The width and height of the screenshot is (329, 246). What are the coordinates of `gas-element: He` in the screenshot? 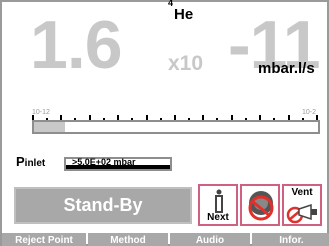 It's located at (184, 14).